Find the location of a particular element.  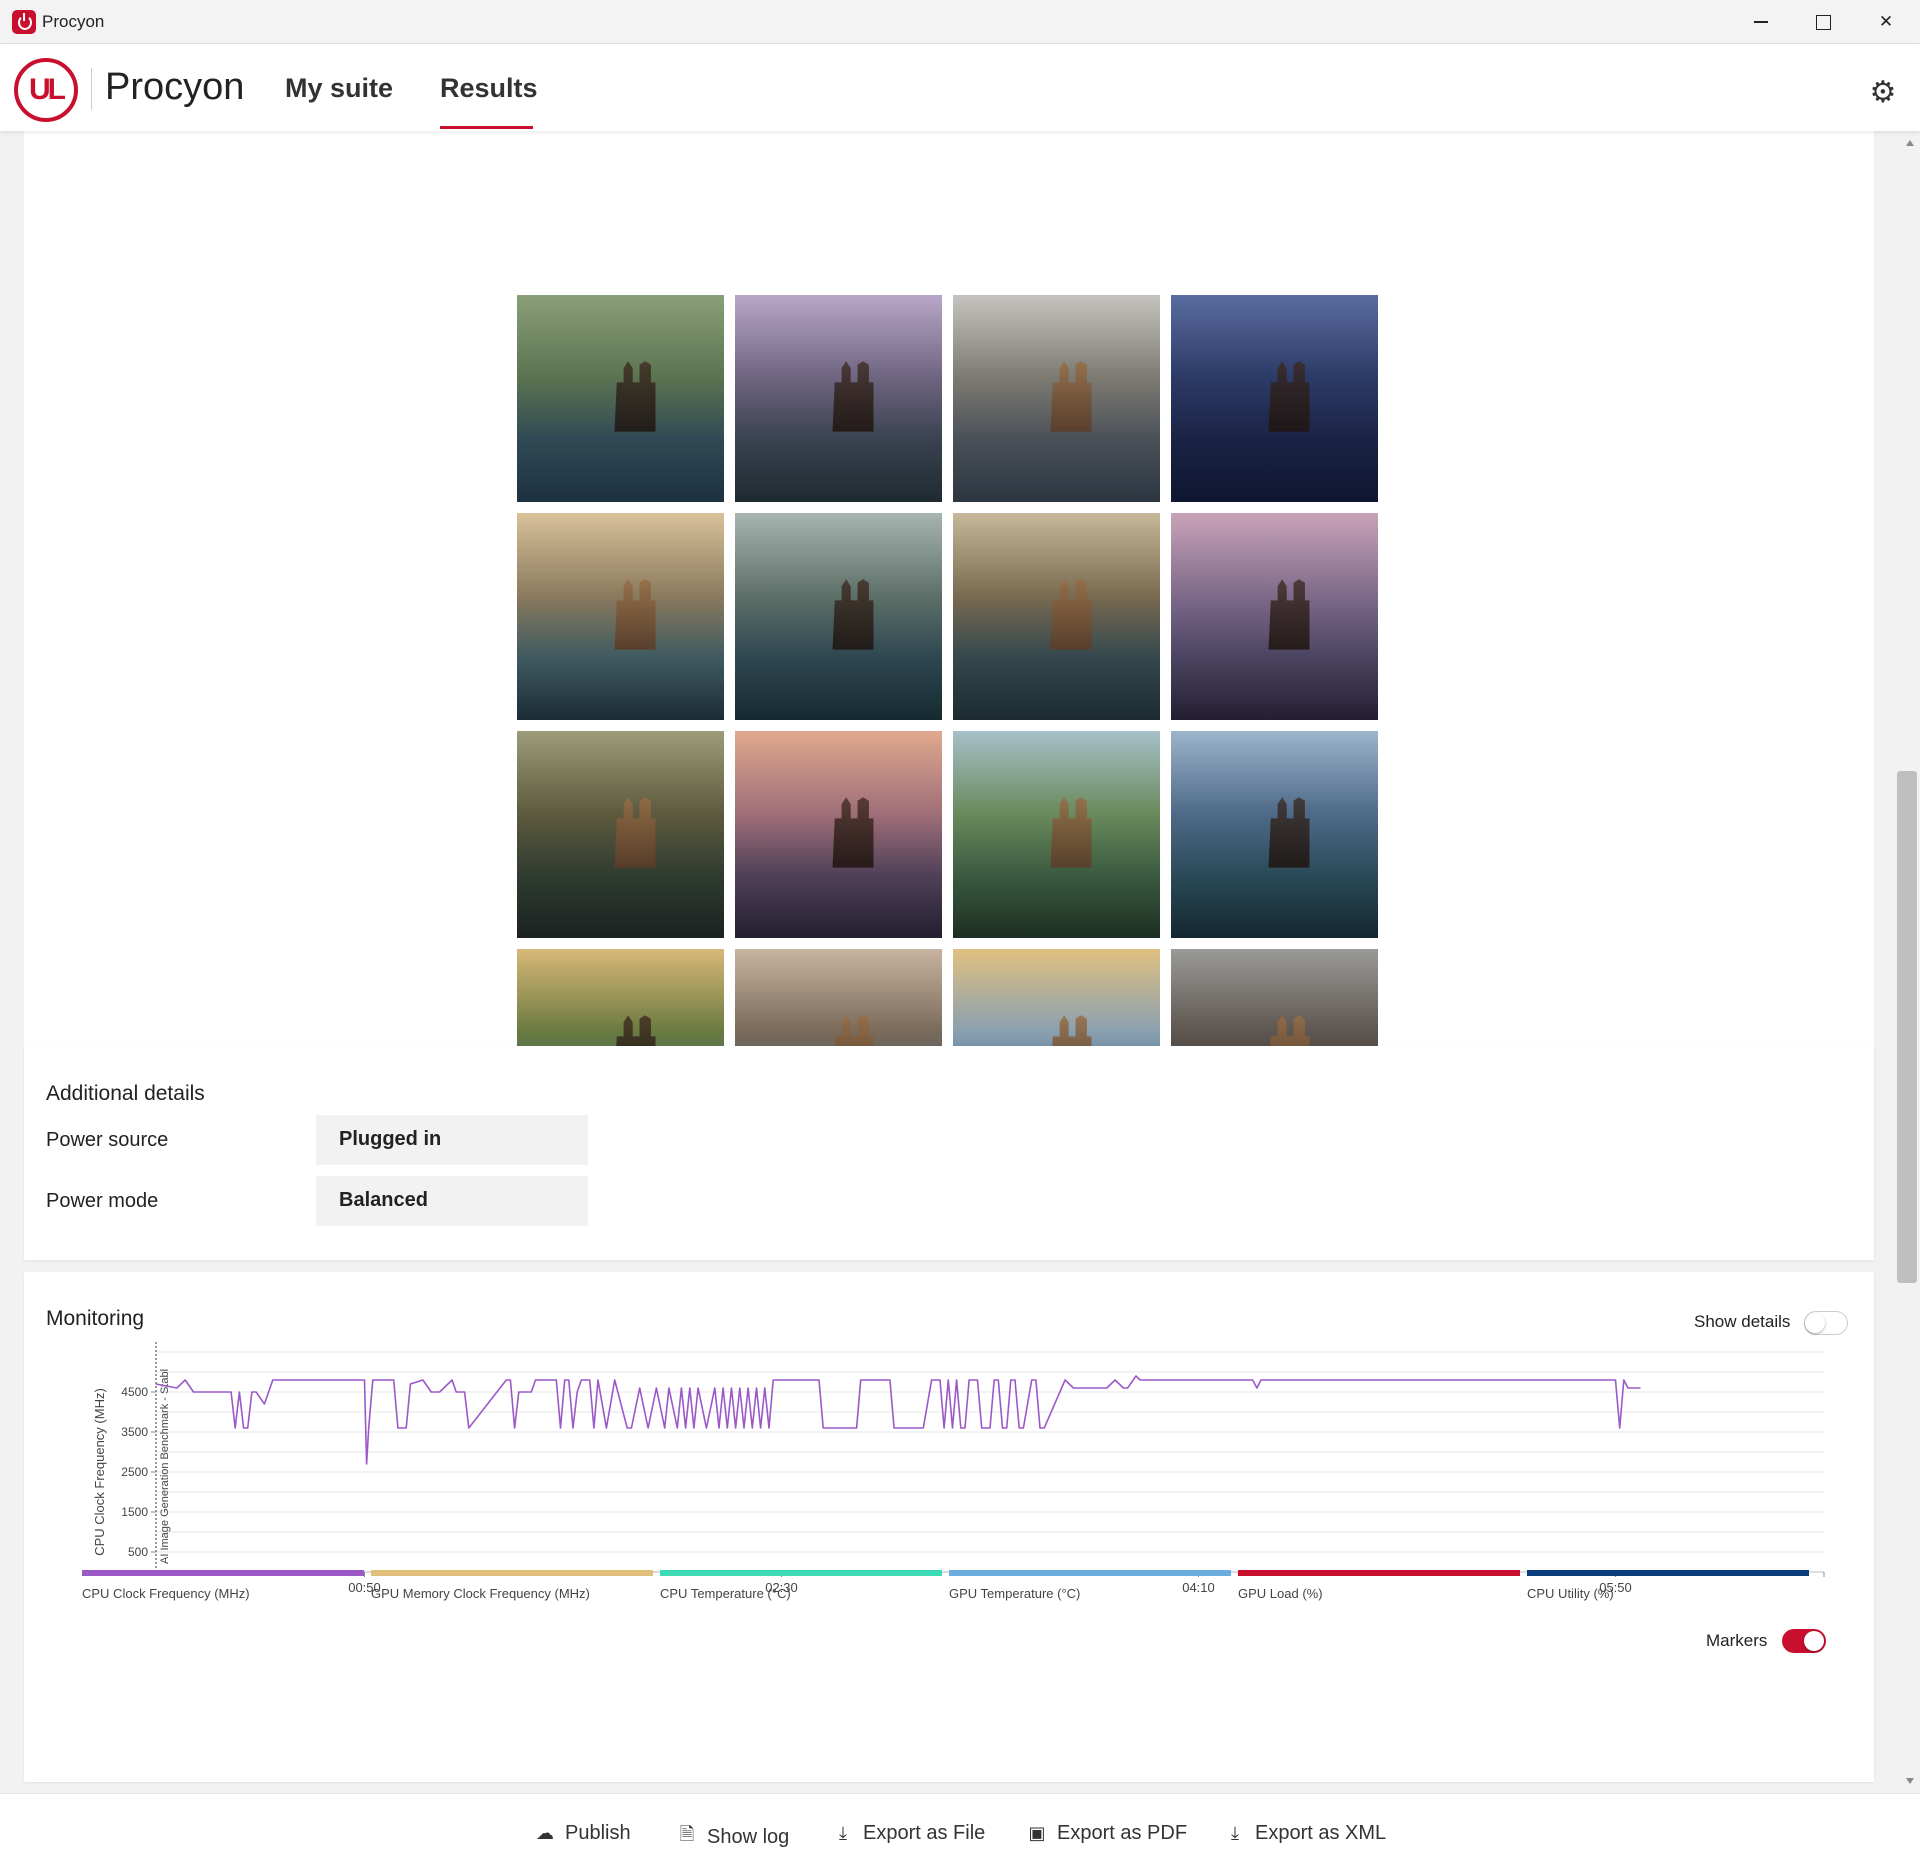

show-log-label: Show log is located at coordinates (748, 1836).